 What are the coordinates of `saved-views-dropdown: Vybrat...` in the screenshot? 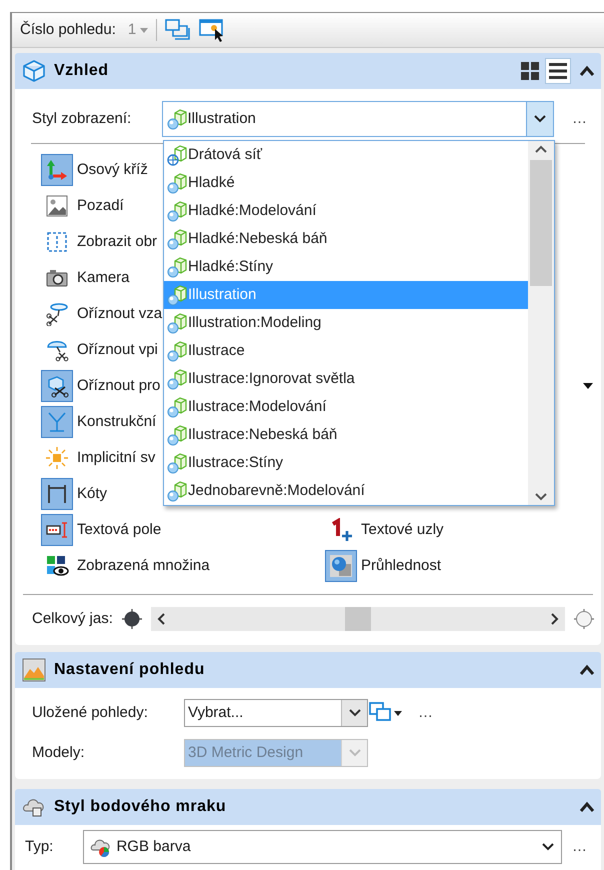 It's located at (276, 713).